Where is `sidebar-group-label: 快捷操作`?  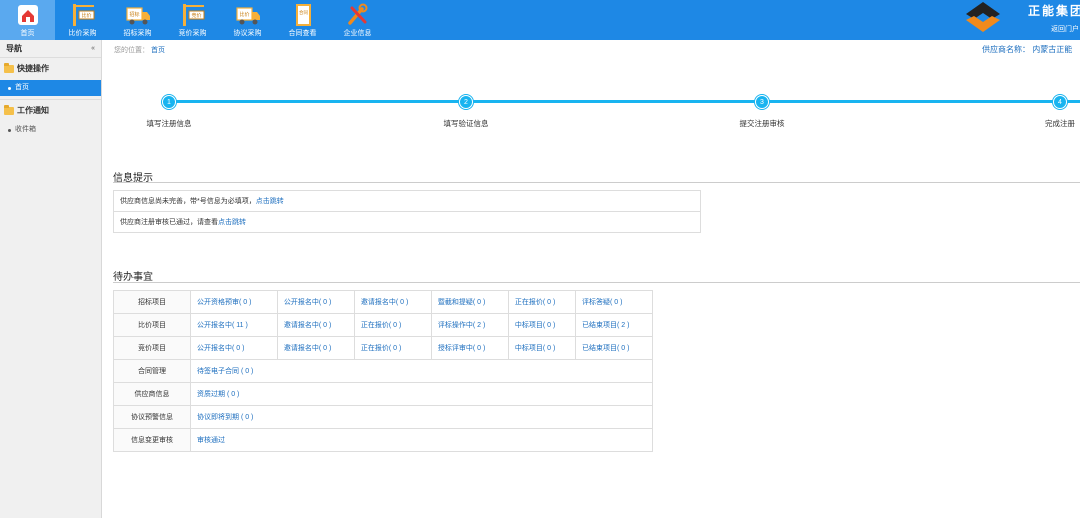
sidebar-group-label: 快捷操作 is located at coordinates (33, 68).